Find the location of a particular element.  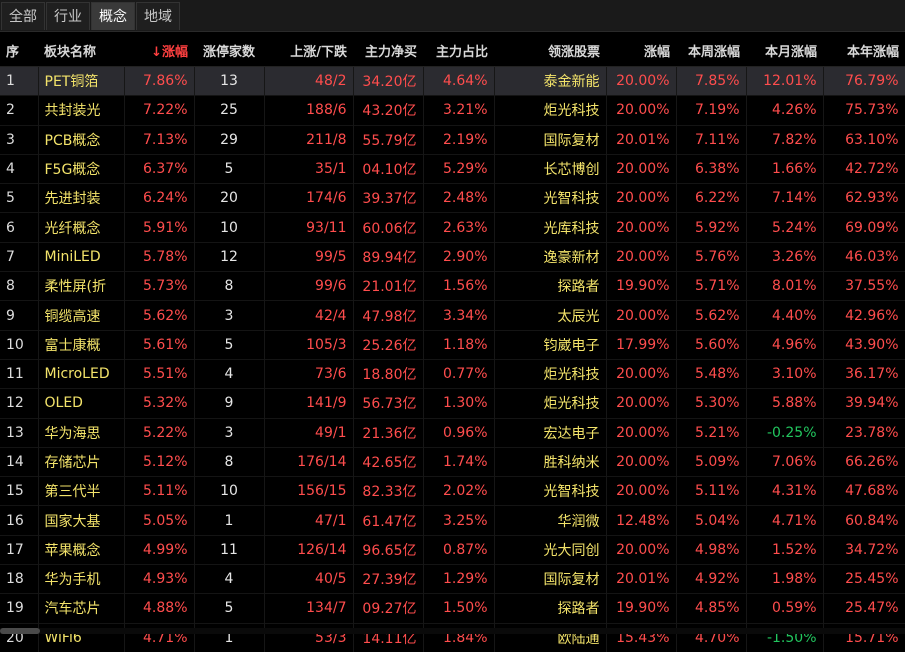

tab-industry: 行业 is located at coordinates (68, 15).